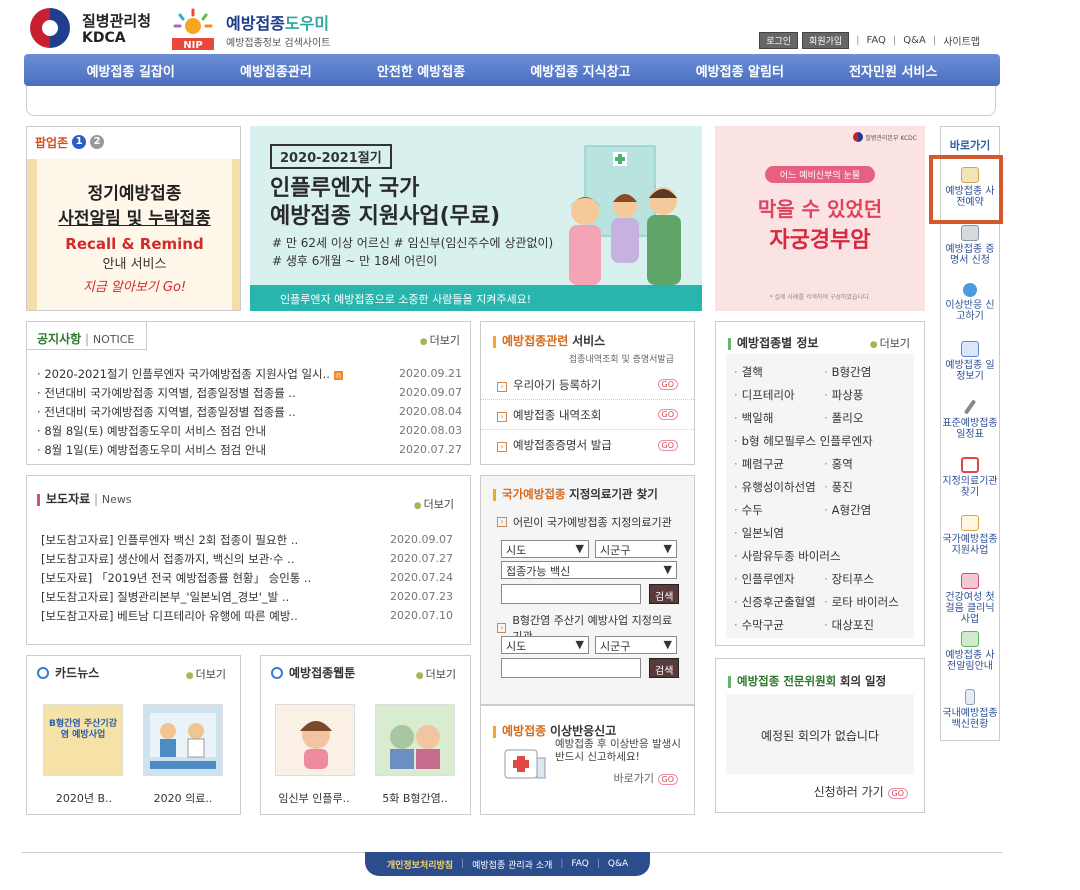 The image size is (1080, 890). I want to click on press-row: [보도참고자료] 베트남 디프테리아 유행에 따른 예방.. 2020.07.10, so click(247, 615).